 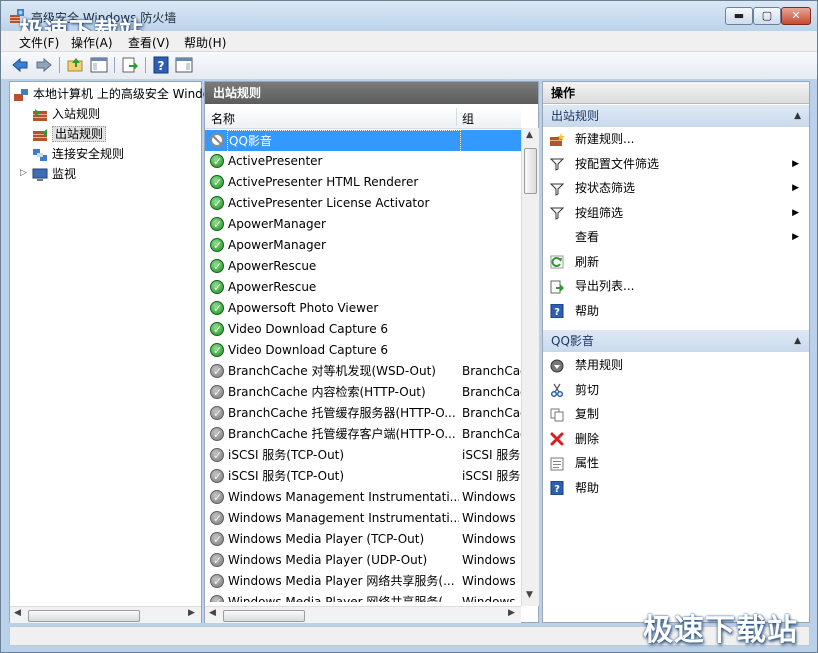 What do you see at coordinates (272, 287) in the screenshot?
I see `rule-name: ApowerRescue` at bounding box center [272, 287].